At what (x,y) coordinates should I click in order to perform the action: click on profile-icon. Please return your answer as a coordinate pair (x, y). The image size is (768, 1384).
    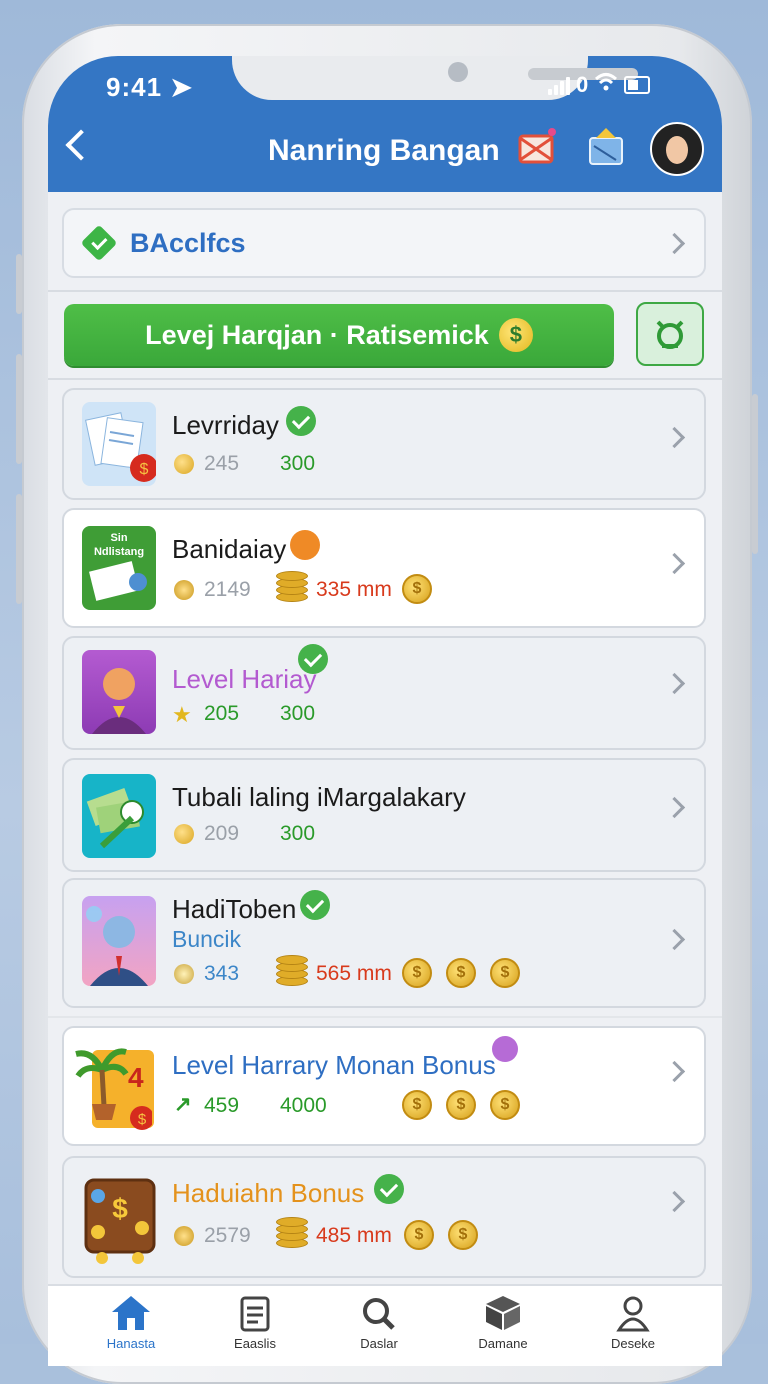
    Looking at the image, I should click on (633, 1314).